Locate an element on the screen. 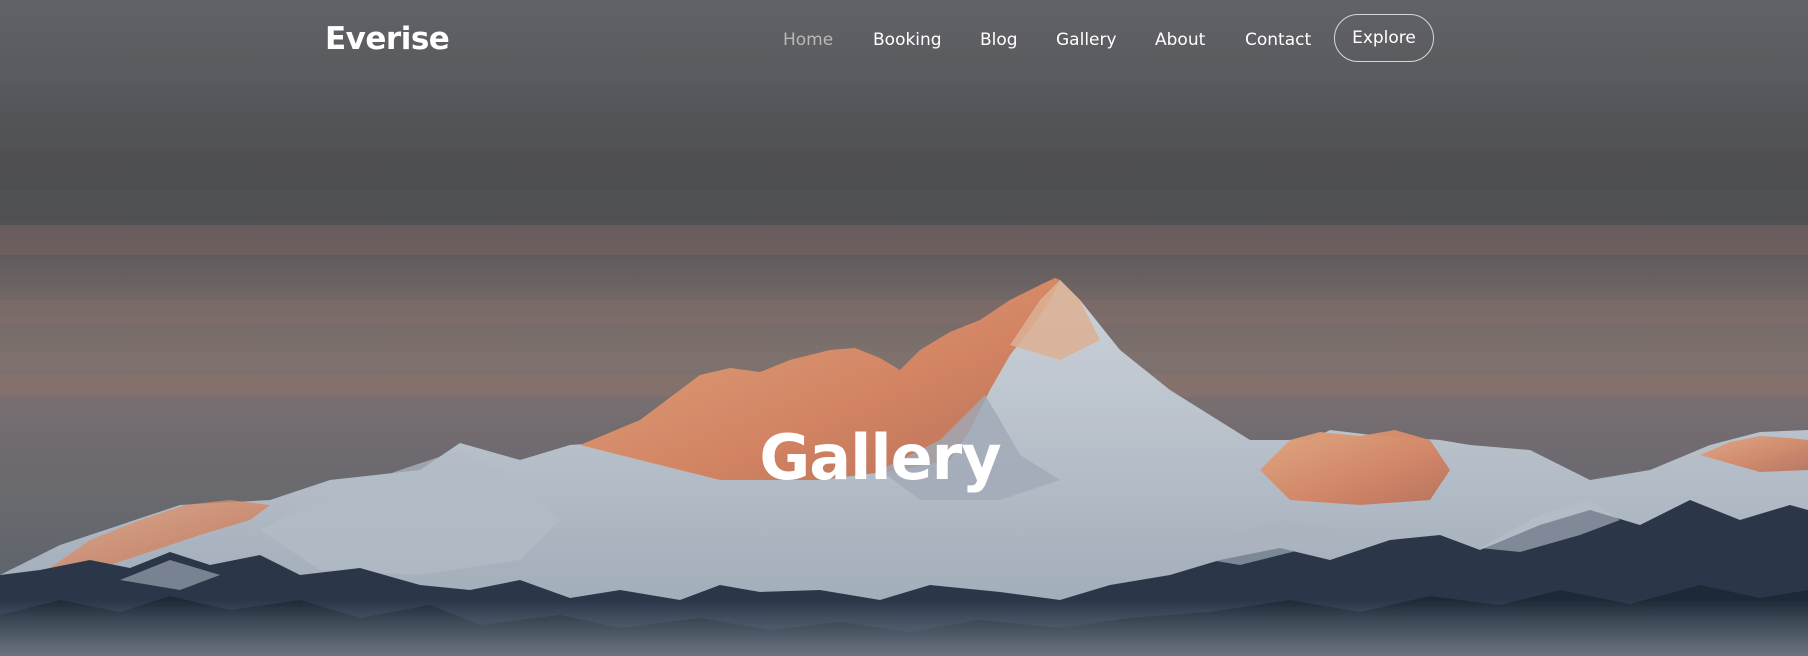 This screenshot has width=1808, height=656. explore-button: Explore is located at coordinates (1384, 38).